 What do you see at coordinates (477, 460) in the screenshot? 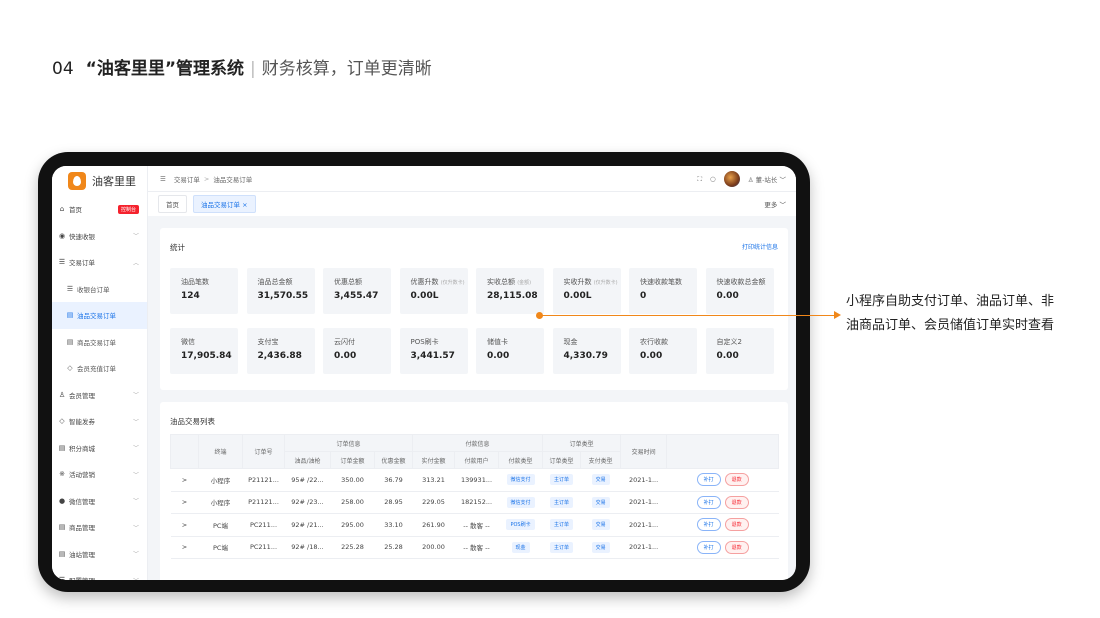
I see `table-subheader: 付款用户` at bounding box center [477, 460].